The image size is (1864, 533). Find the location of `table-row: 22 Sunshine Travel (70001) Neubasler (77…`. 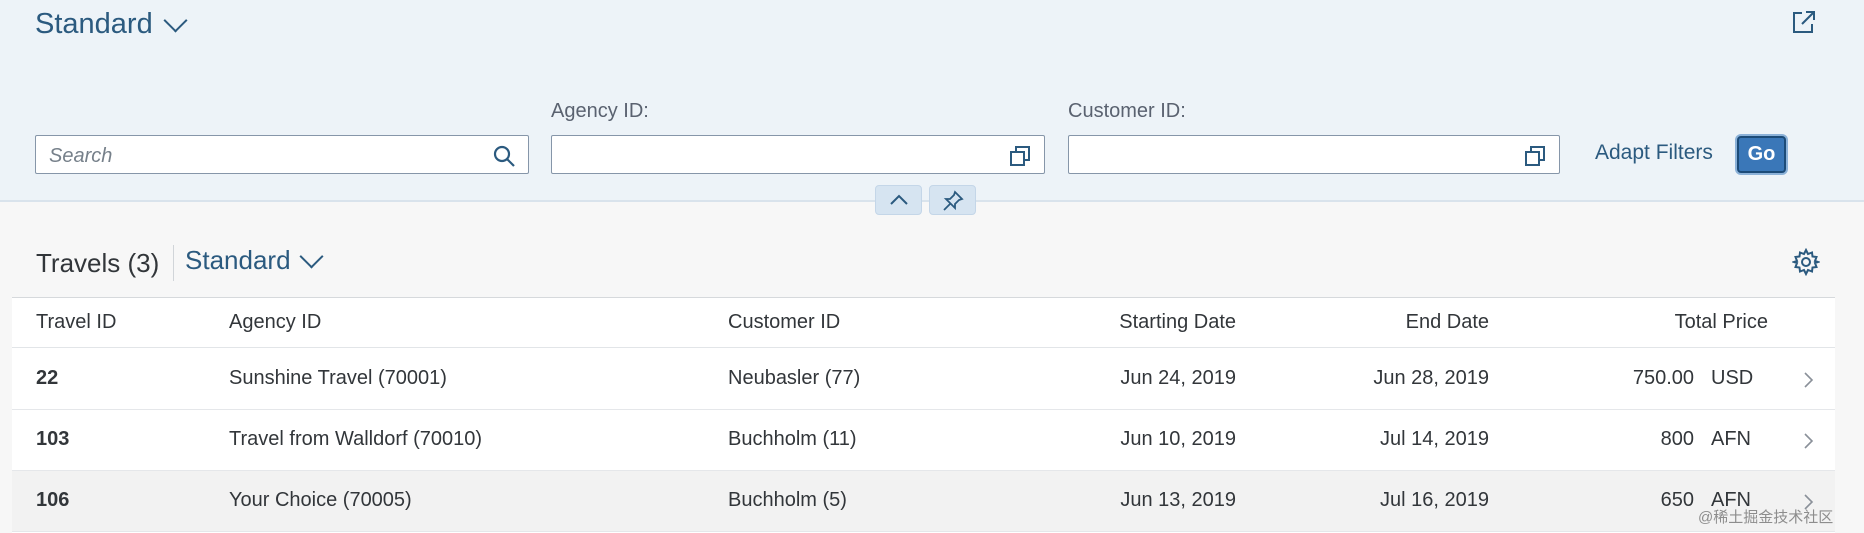

table-row: 22 Sunshine Travel (70001) Neubasler (77… is located at coordinates (923, 379).